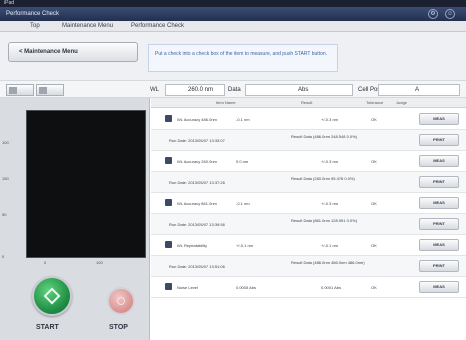 This screenshot has height=340, width=466. Describe the element at coordinates (33, 14) in the screenshot. I see `page-title: Performance Check` at that location.